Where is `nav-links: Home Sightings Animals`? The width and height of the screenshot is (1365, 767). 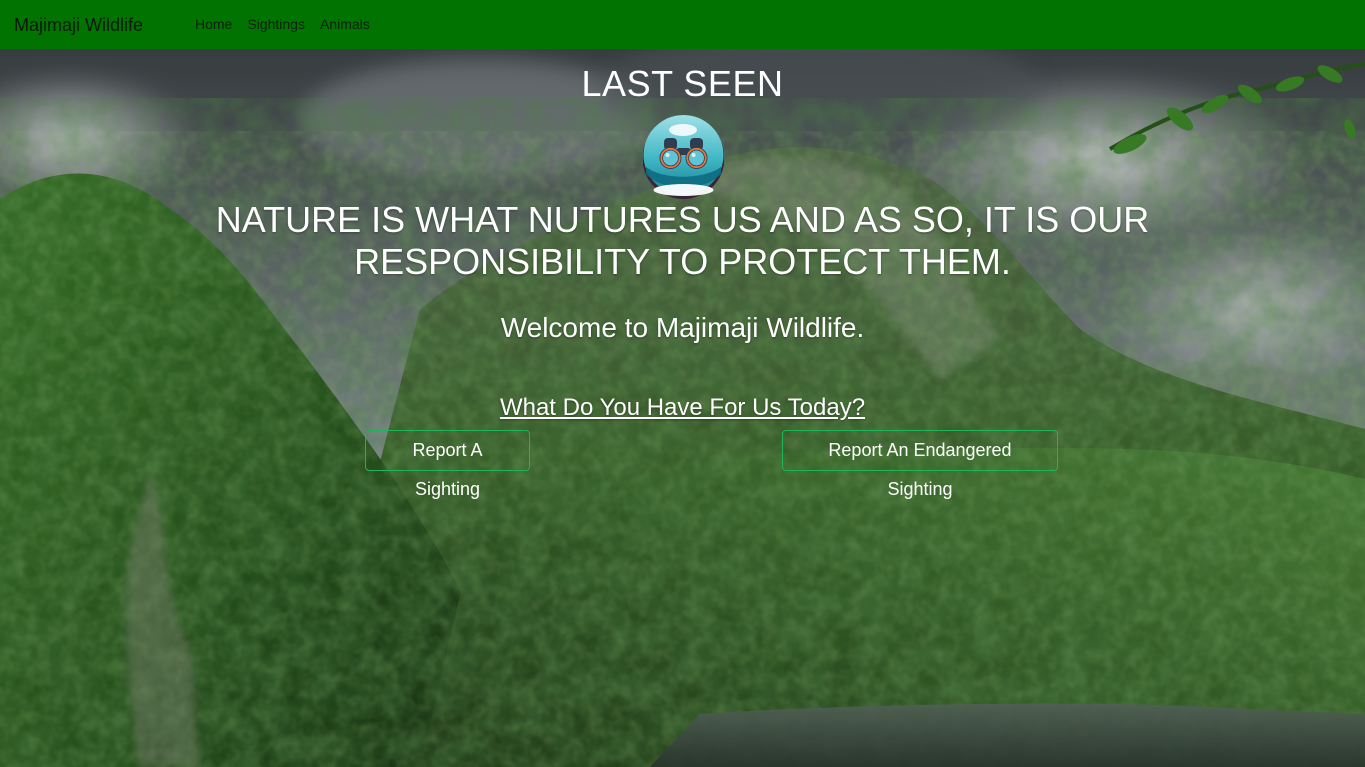
nav-links: Home Sightings Animals is located at coordinates (282, 24).